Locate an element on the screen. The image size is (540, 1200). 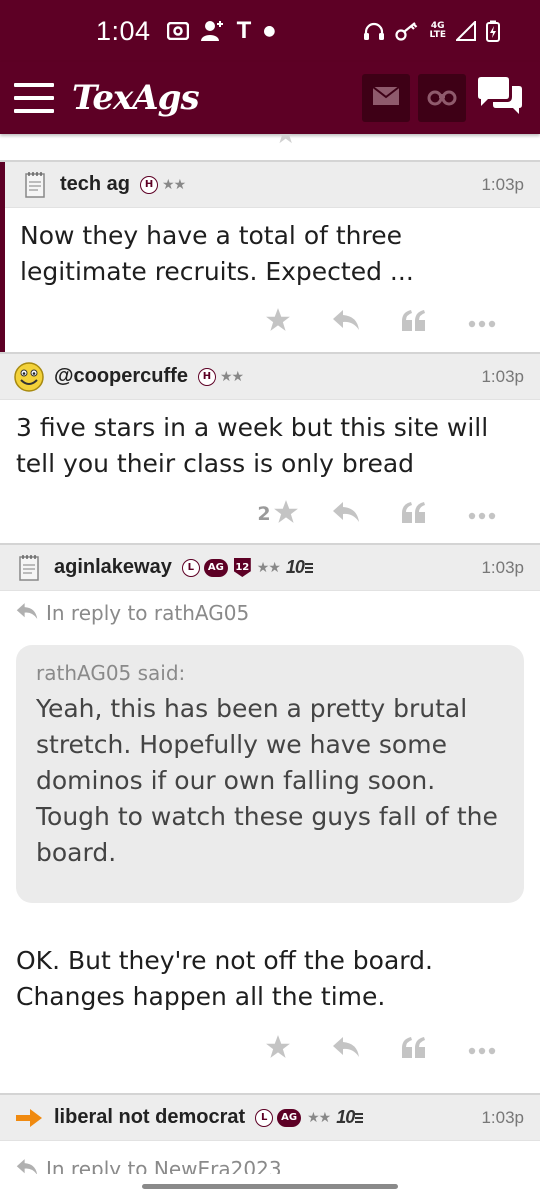
signal-icon is located at coordinates (466, 31).